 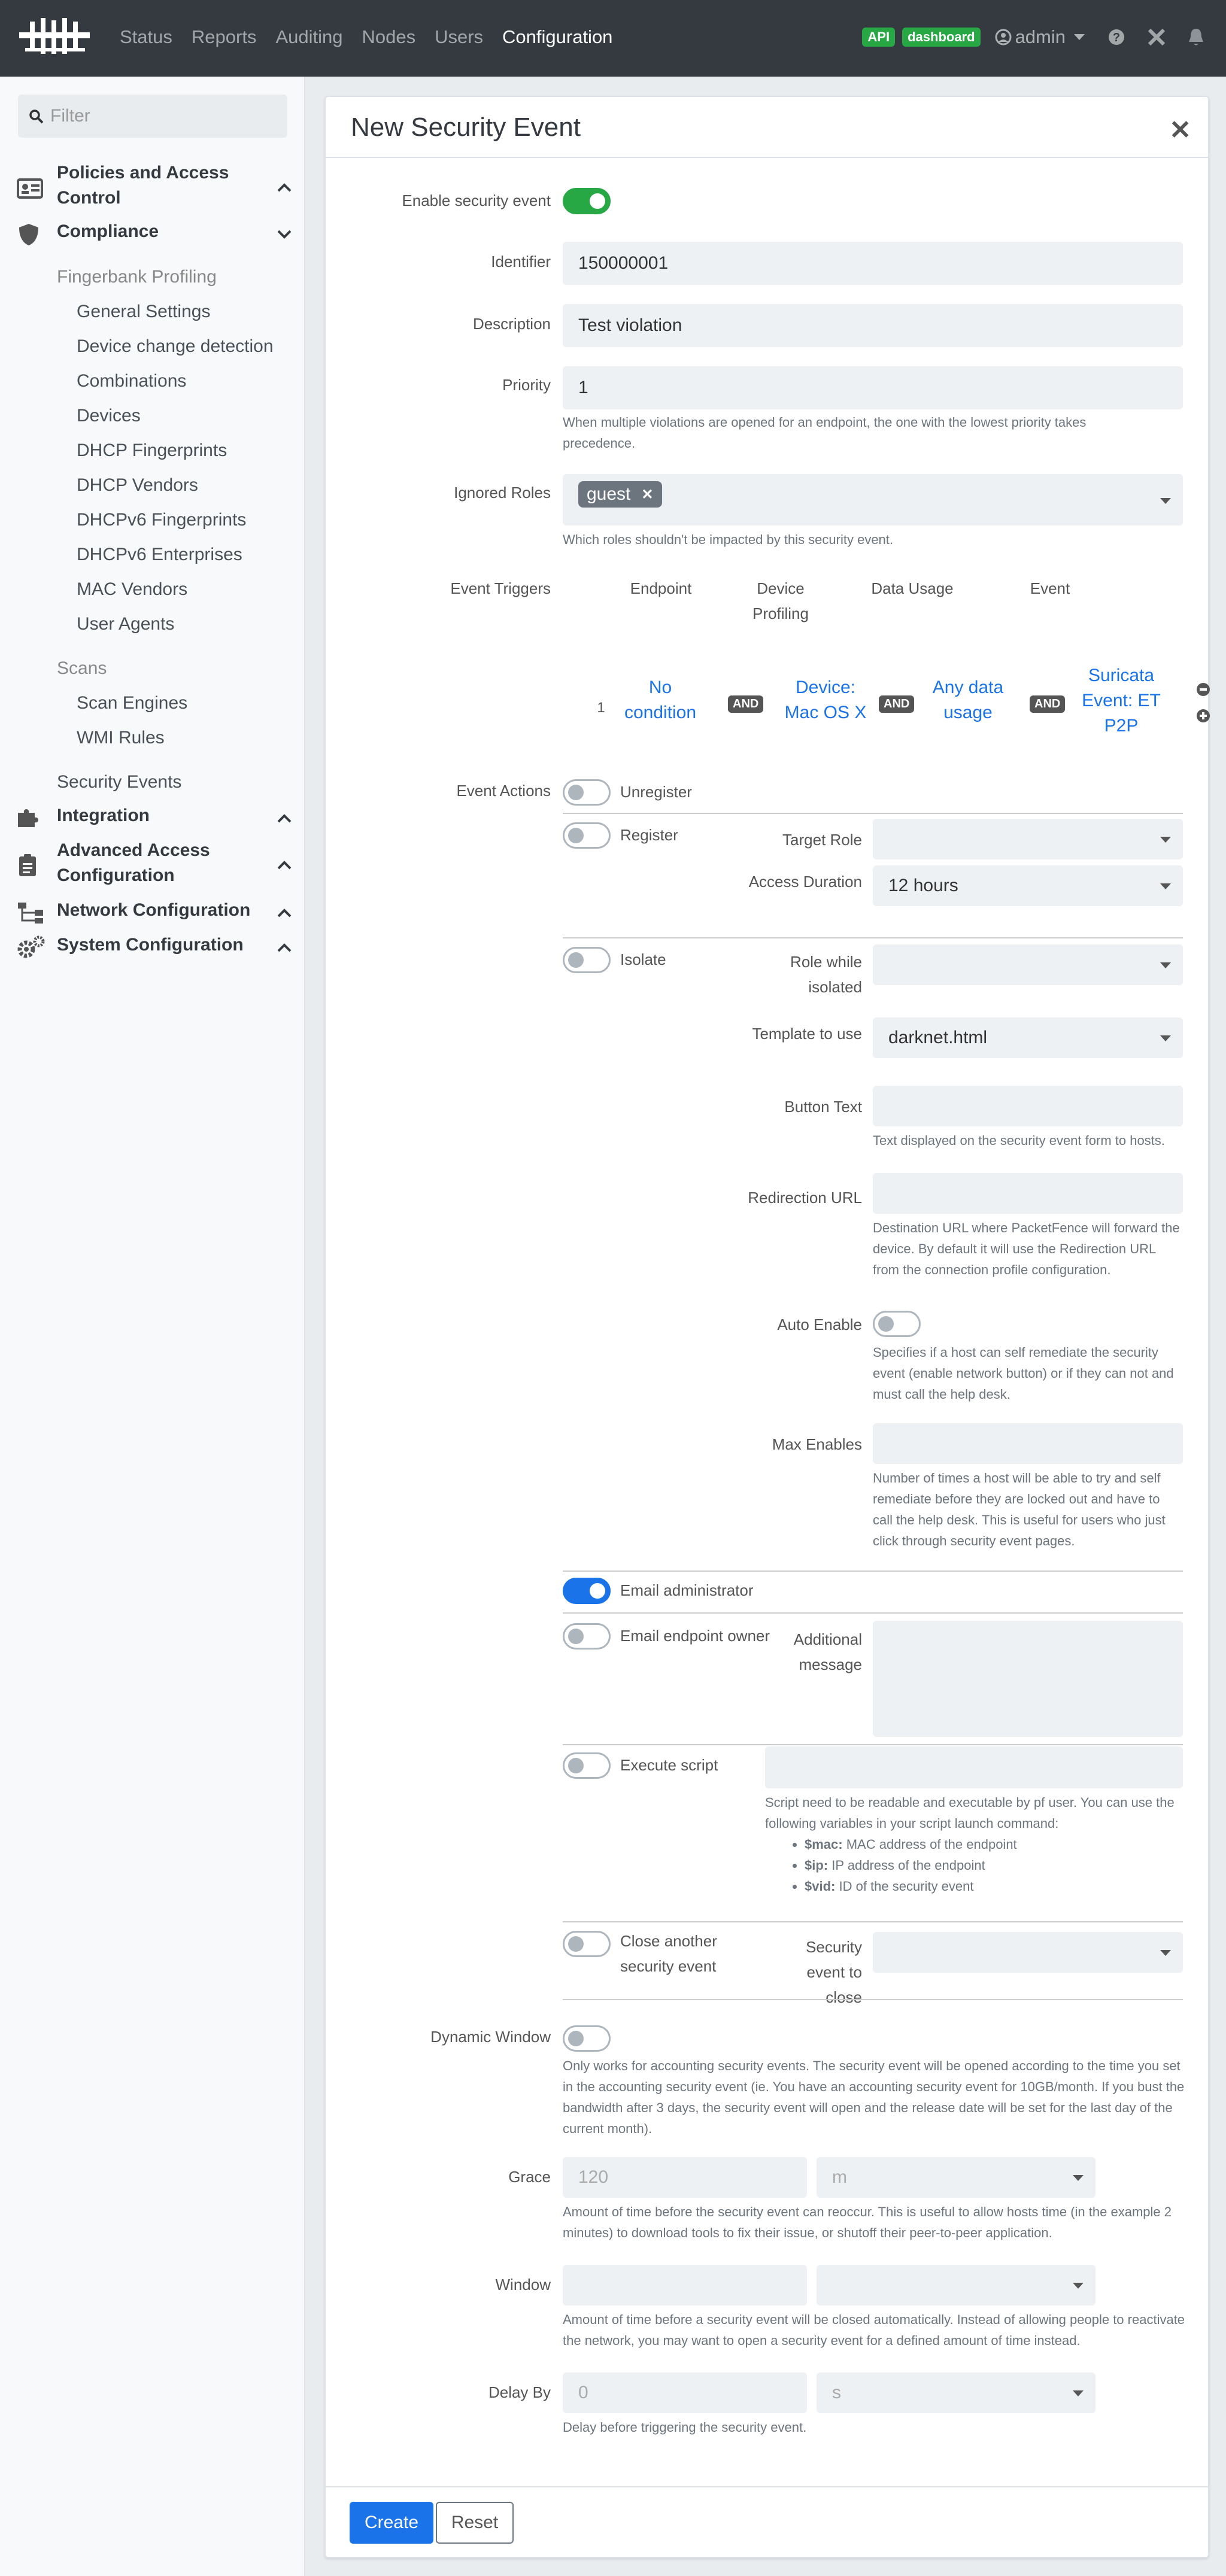 I want to click on template-select: darknet.html, so click(x=1028, y=1037).